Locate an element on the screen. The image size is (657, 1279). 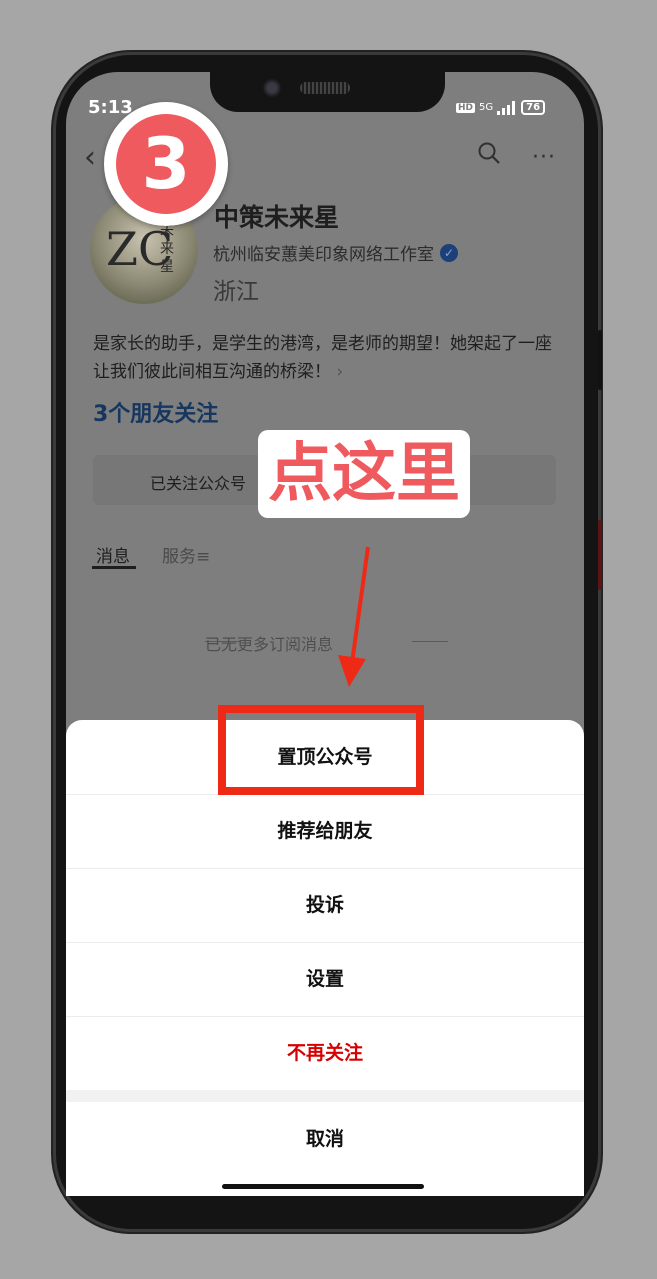
pointer-arrow-icon is located at coordinates (354, 616).